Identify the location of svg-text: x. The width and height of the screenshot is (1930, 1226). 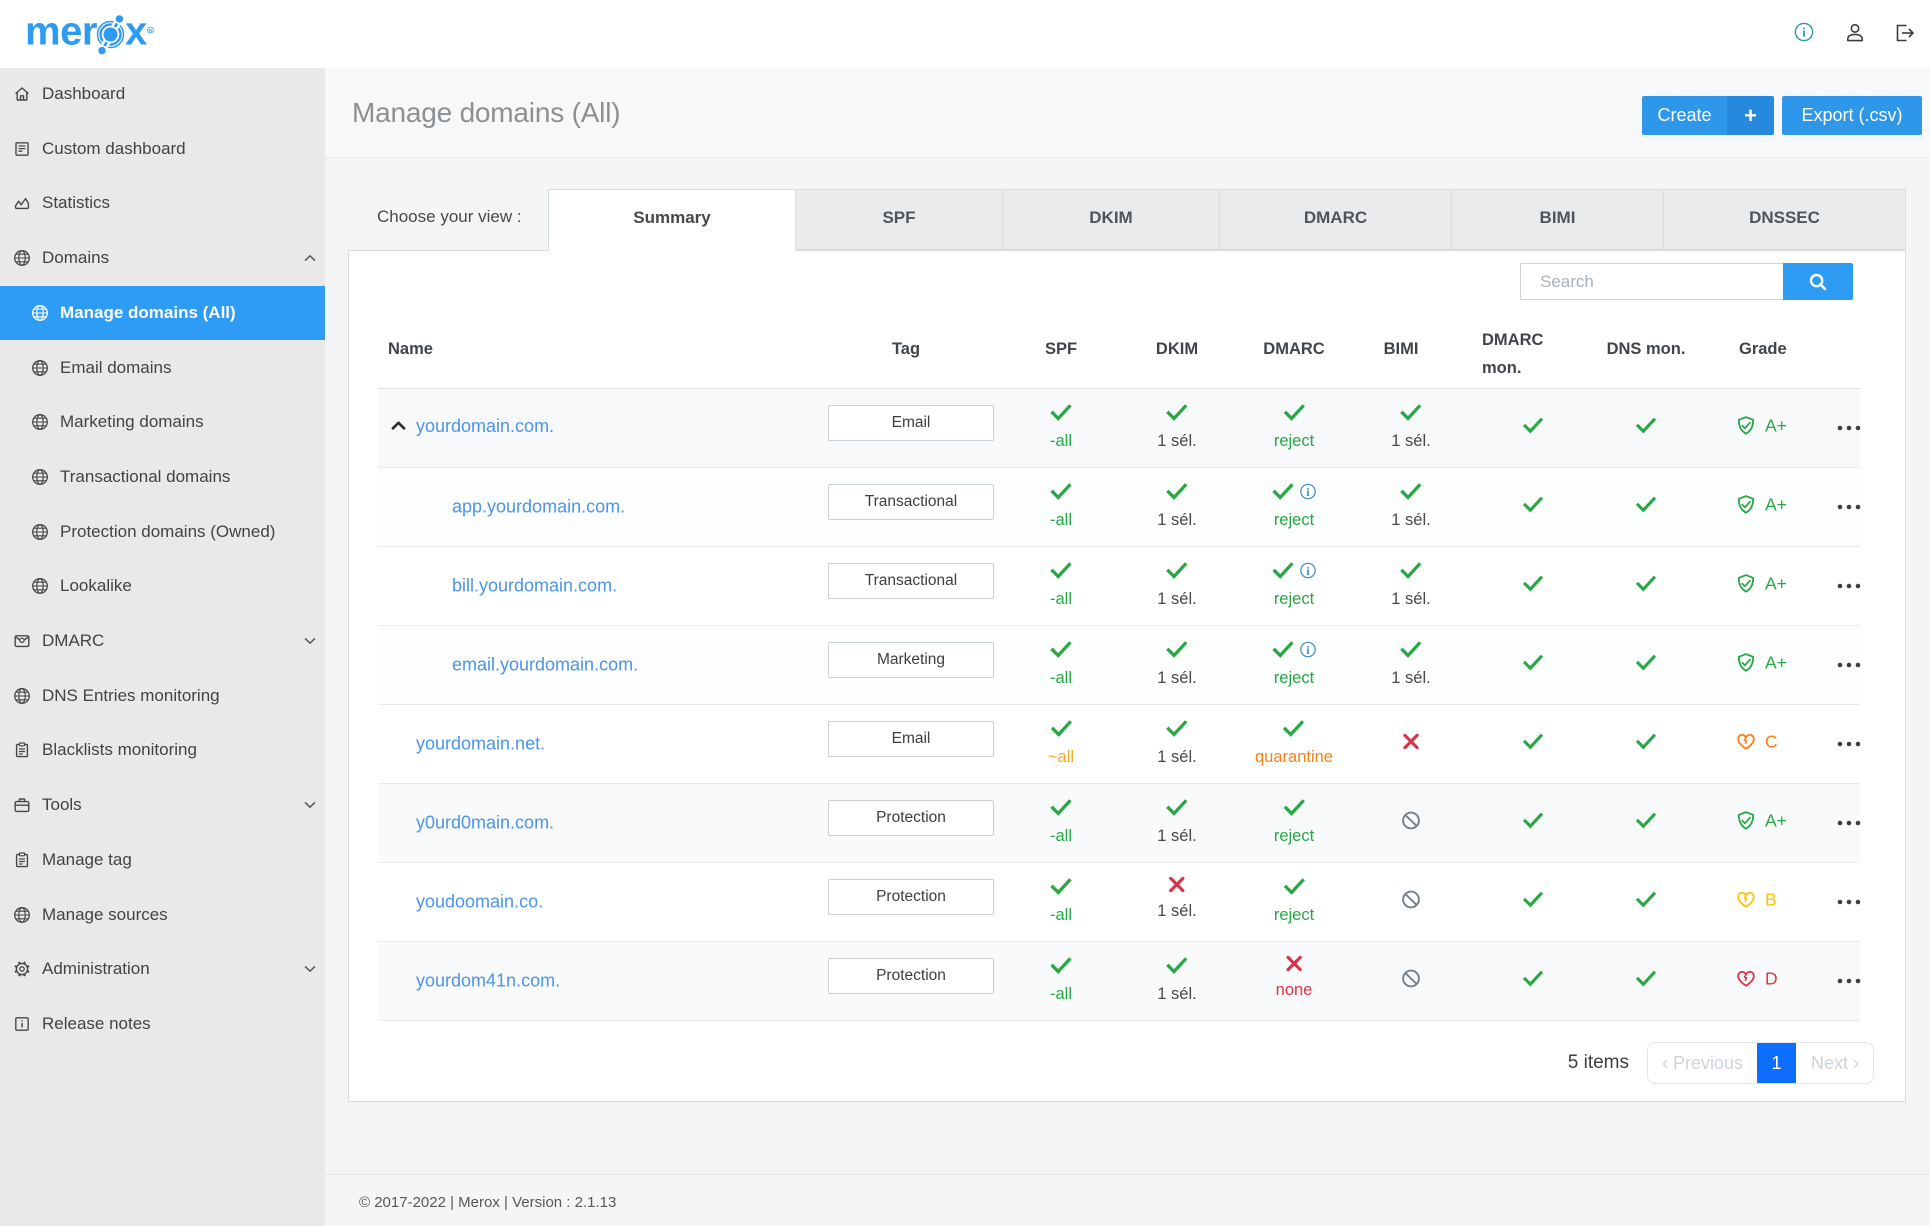
(136, 32).